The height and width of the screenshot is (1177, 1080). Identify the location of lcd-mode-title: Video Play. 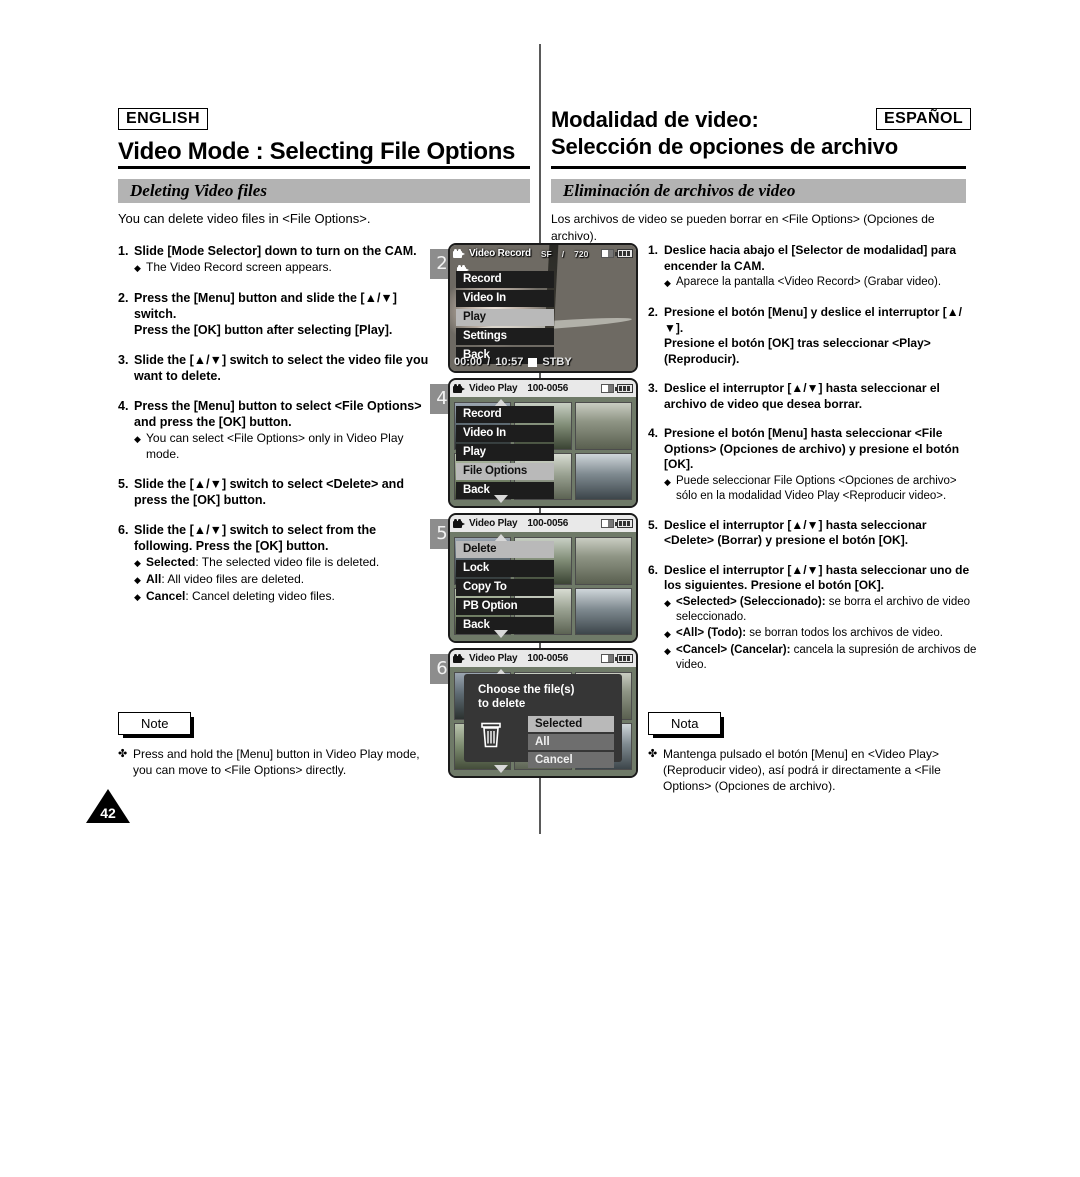
(493, 388).